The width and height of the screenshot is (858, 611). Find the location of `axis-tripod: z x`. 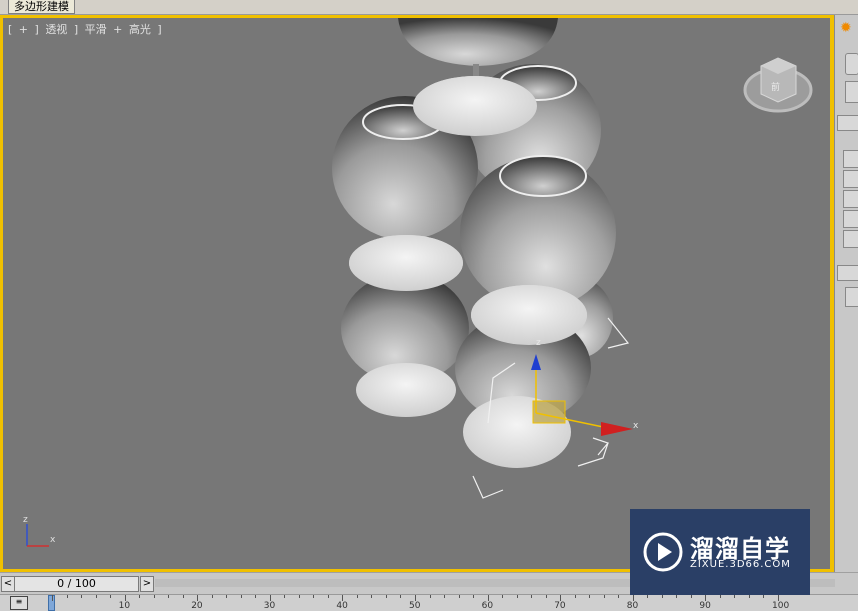

axis-tripod: z x is located at coordinates (39, 531).